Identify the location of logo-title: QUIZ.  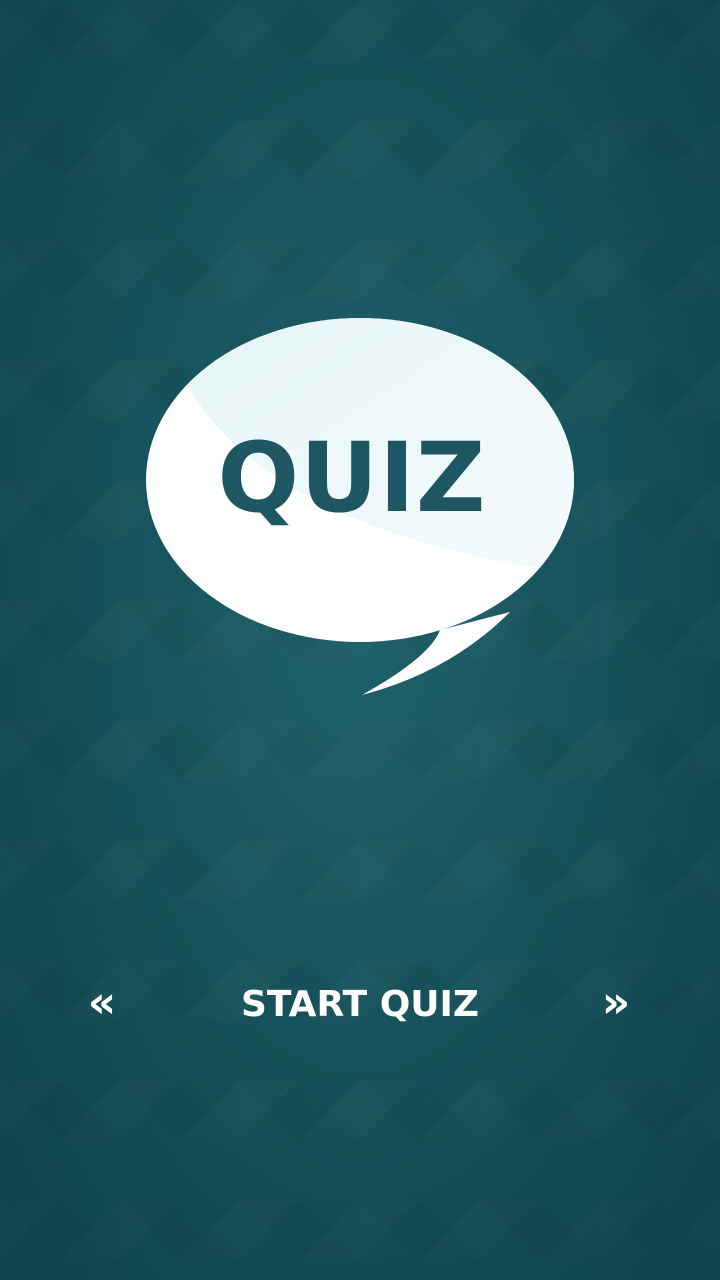
(352, 478).